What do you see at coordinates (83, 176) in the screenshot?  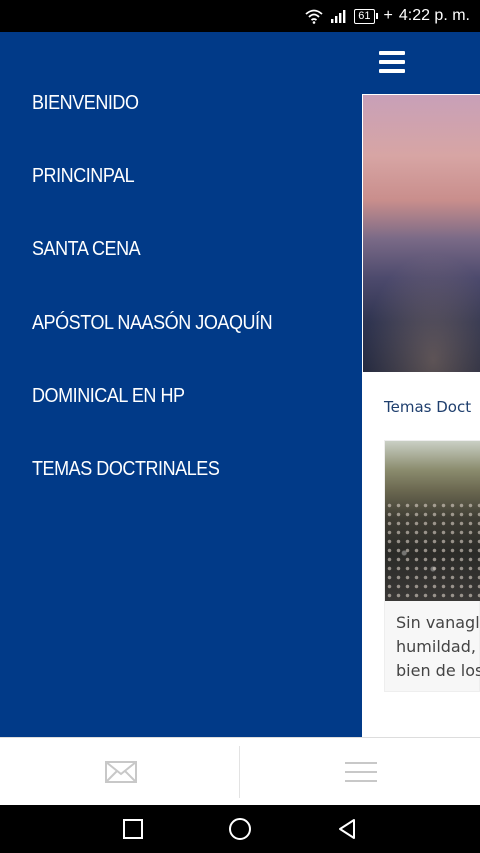 I see `drawer-item-principal: PRINCINPAL` at bounding box center [83, 176].